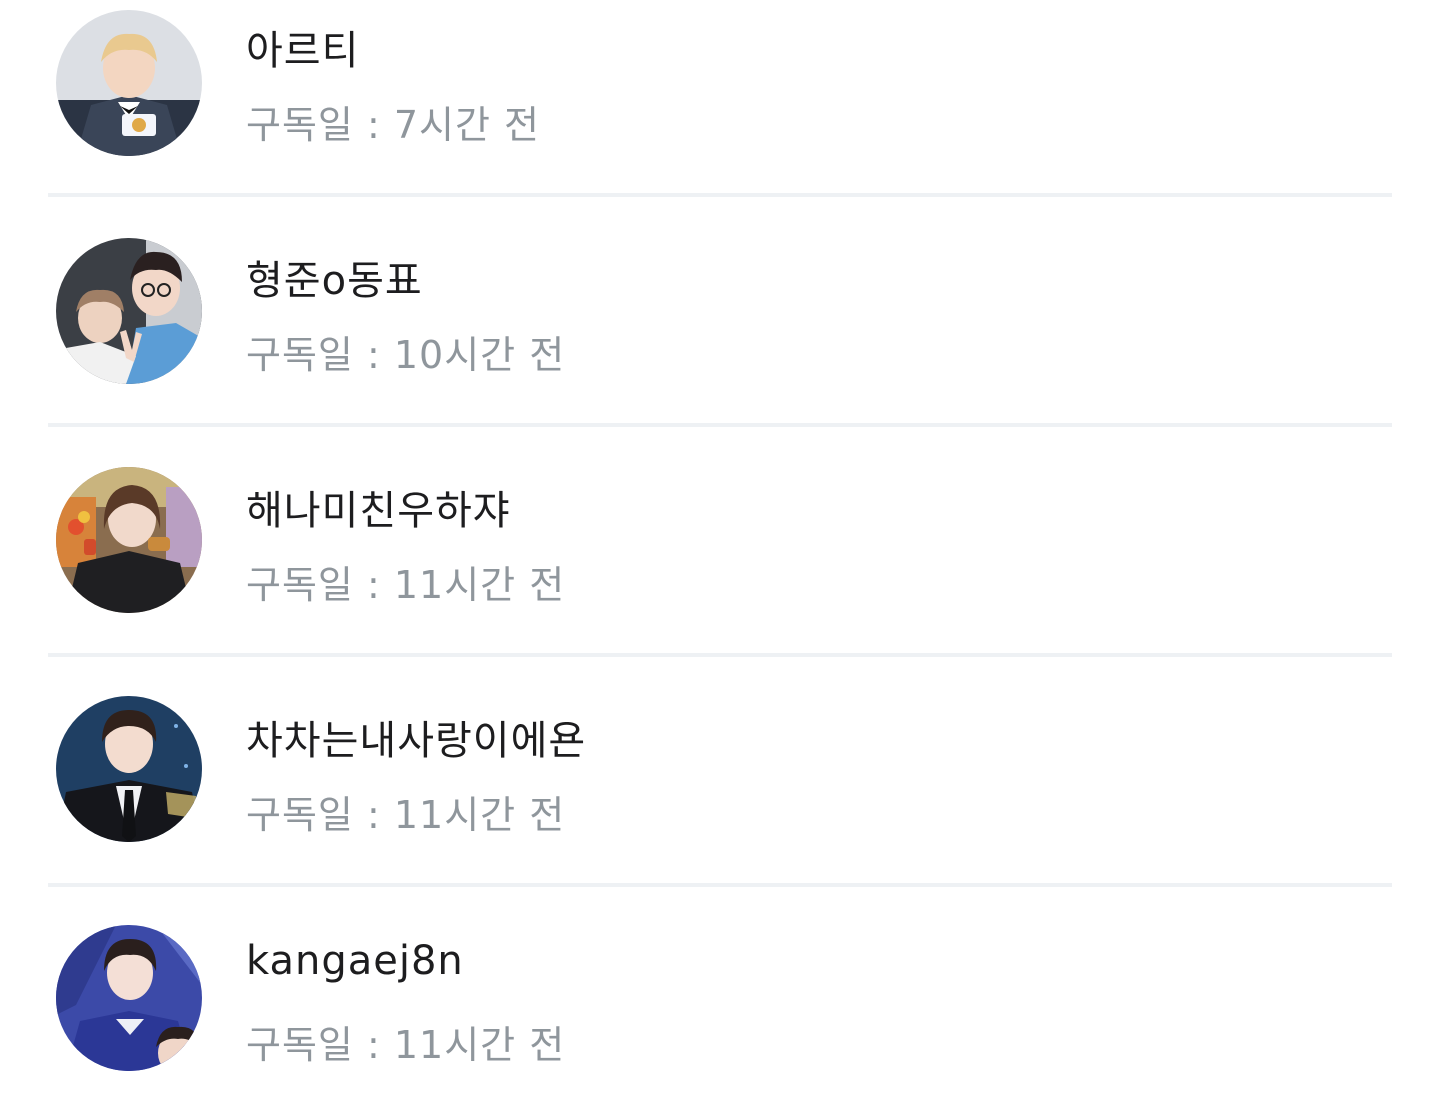  I want to click on subscriber-name: 형준o동표, so click(334, 277).